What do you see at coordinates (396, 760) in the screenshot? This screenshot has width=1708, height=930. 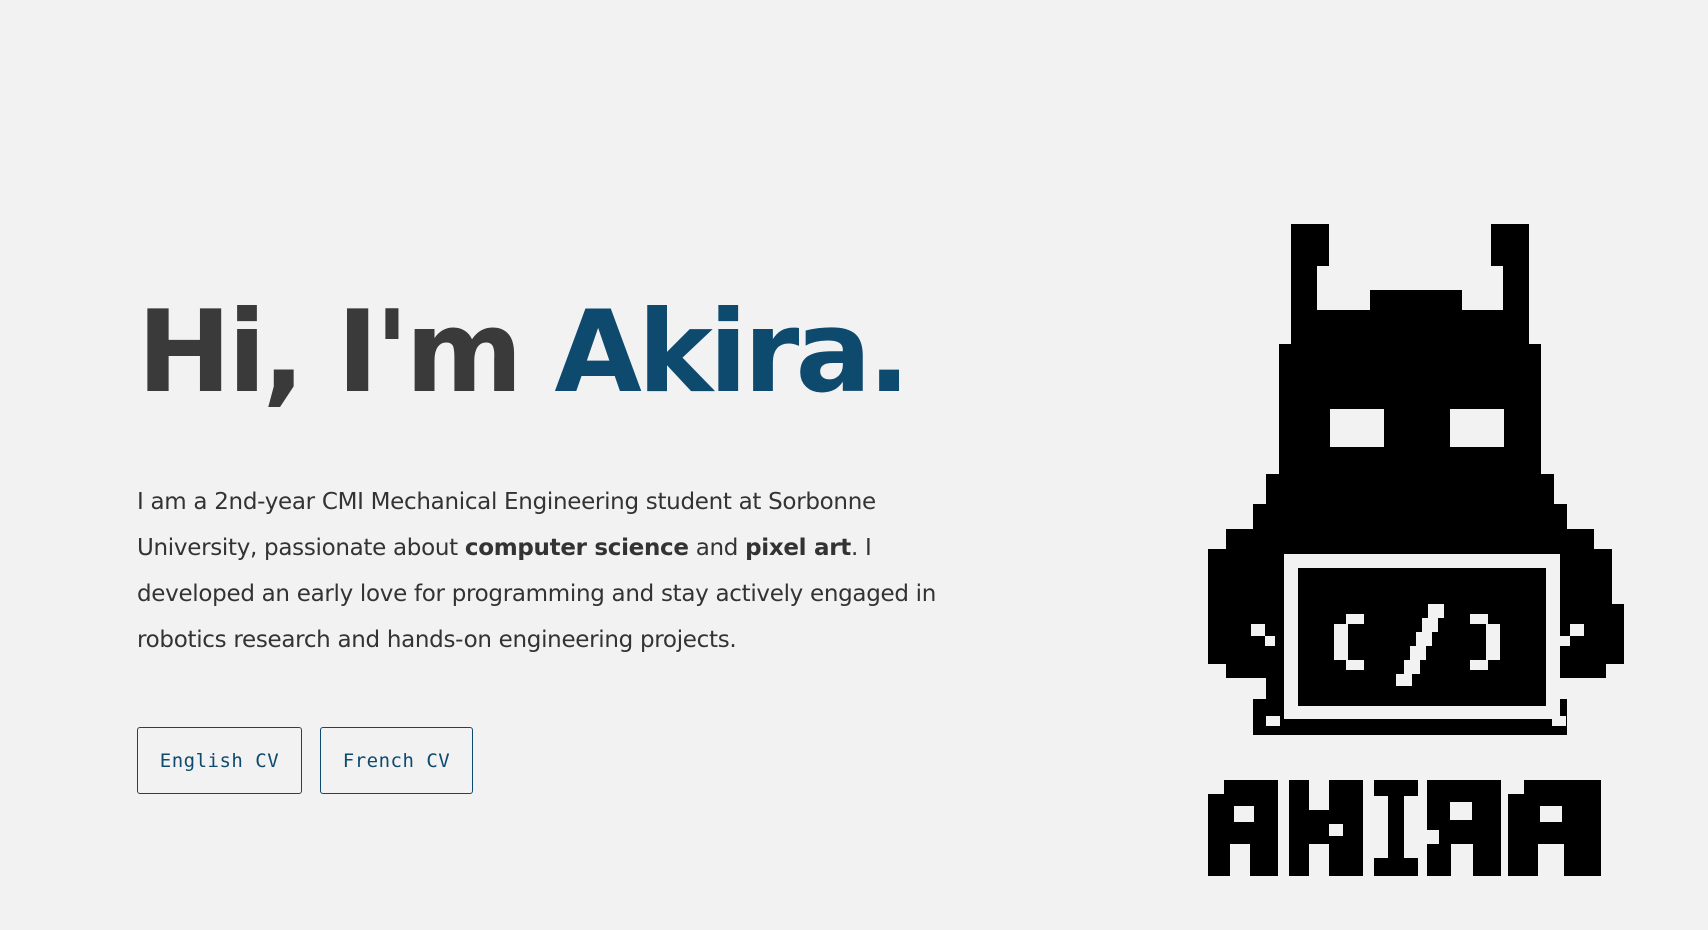 I see `french-cv-button: French CV` at bounding box center [396, 760].